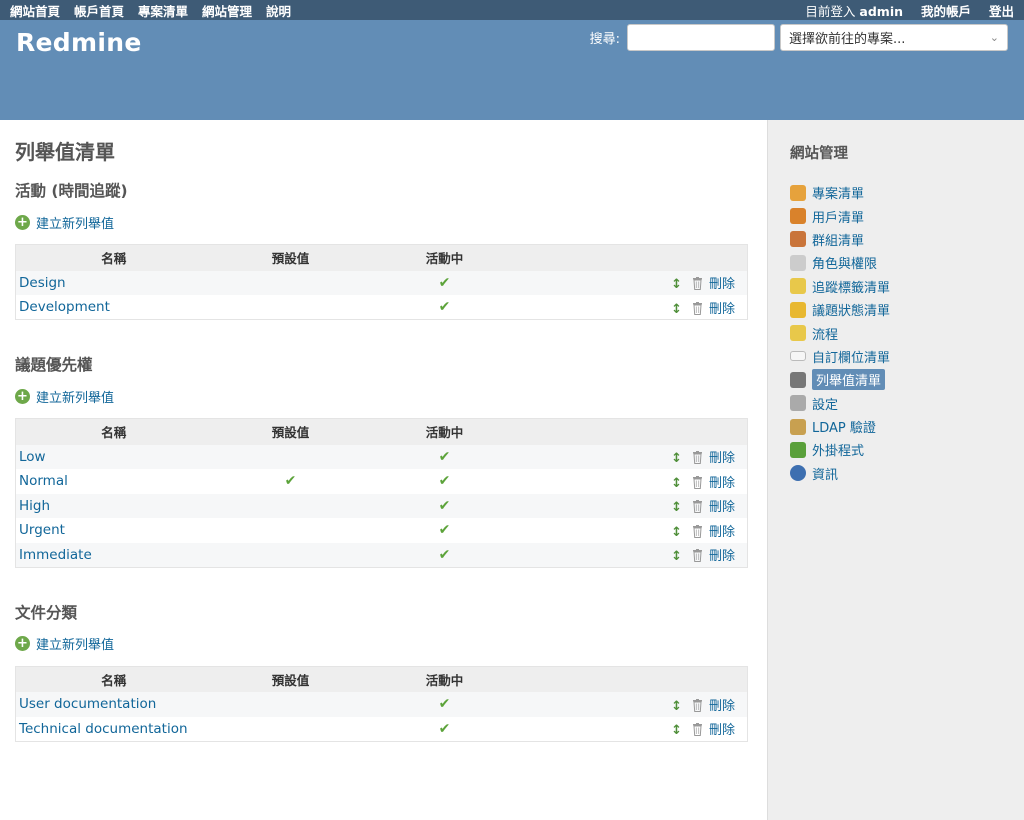 The width and height of the screenshot is (1024, 820). I want to click on sidebar-item-label: 議題狀態清單, so click(851, 309).